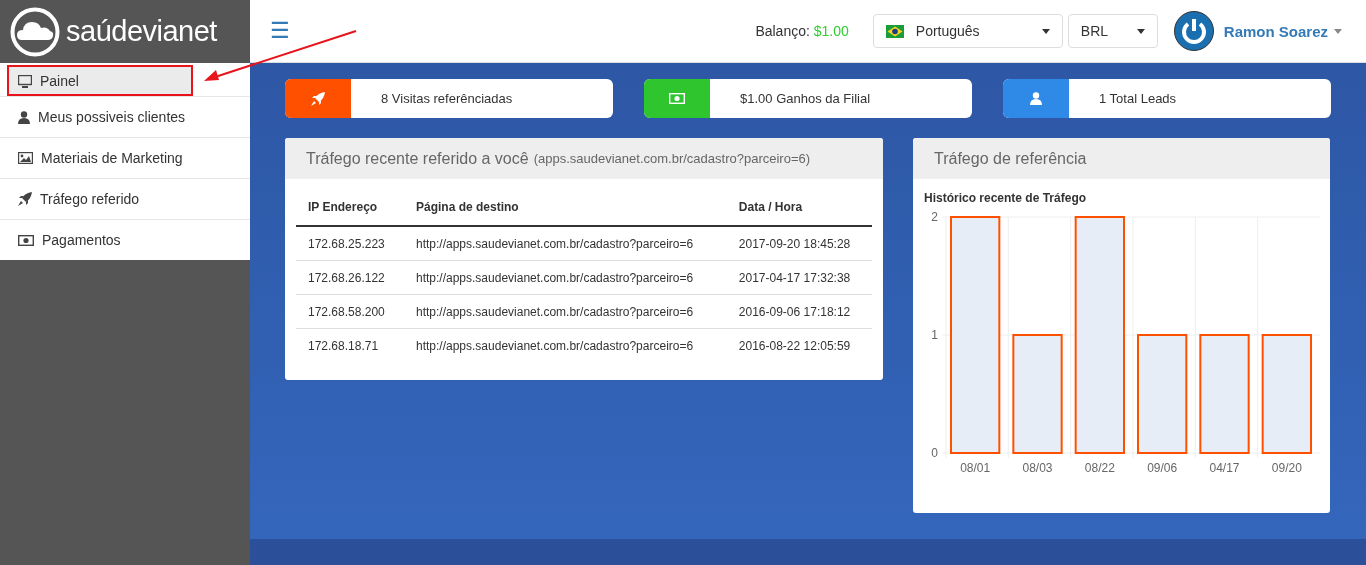  Describe the element at coordinates (350, 311) in the screenshot. I see `table-cell: 172.68.58.200` at that location.